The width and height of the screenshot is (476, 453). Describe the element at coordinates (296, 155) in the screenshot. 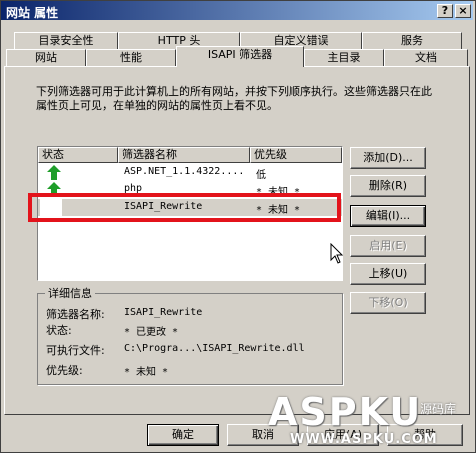

I see `column-header-priority: 优先级` at that location.